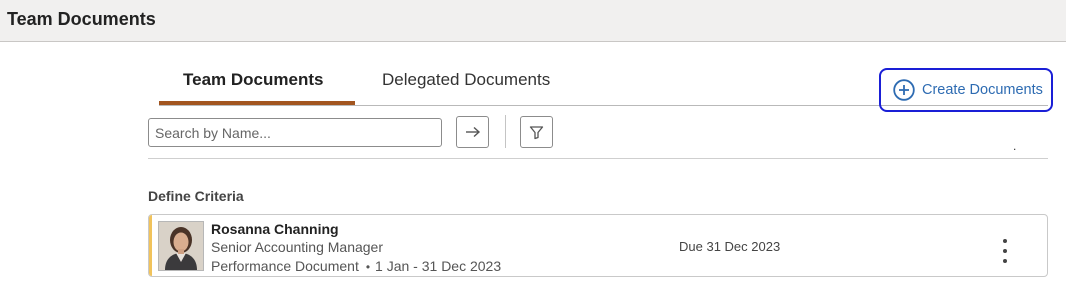 Image resolution: width=1066 pixels, height=285 pixels. I want to click on person-photo, so click(181, 246).